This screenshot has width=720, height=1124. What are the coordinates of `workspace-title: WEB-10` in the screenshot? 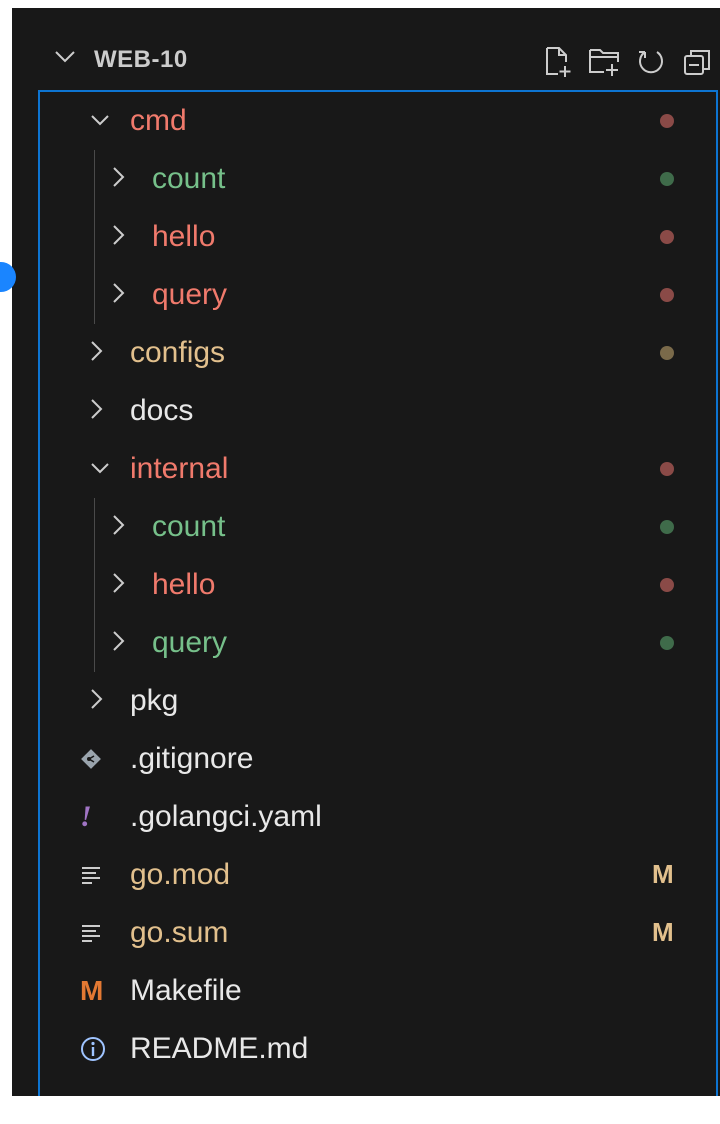 It's located at (141, 59).